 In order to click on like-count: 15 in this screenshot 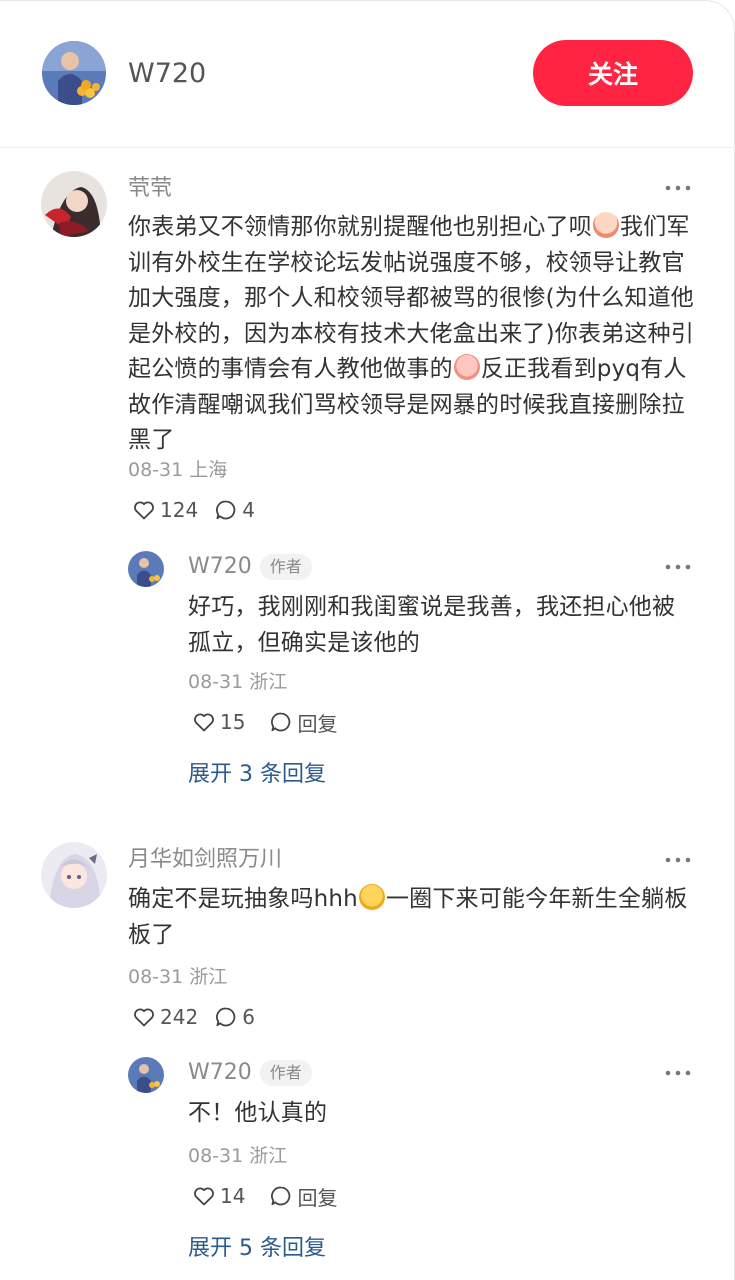, I will do `click(233, 722)`.